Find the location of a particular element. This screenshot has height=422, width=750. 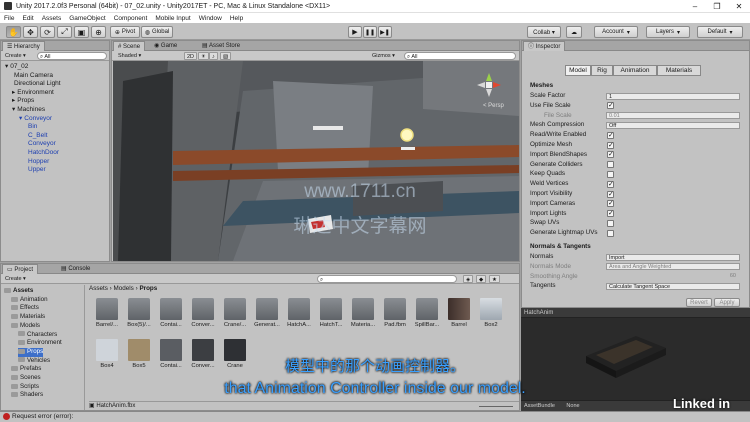

global-toggle: ◍ Global is located at coordinates (157, 32).